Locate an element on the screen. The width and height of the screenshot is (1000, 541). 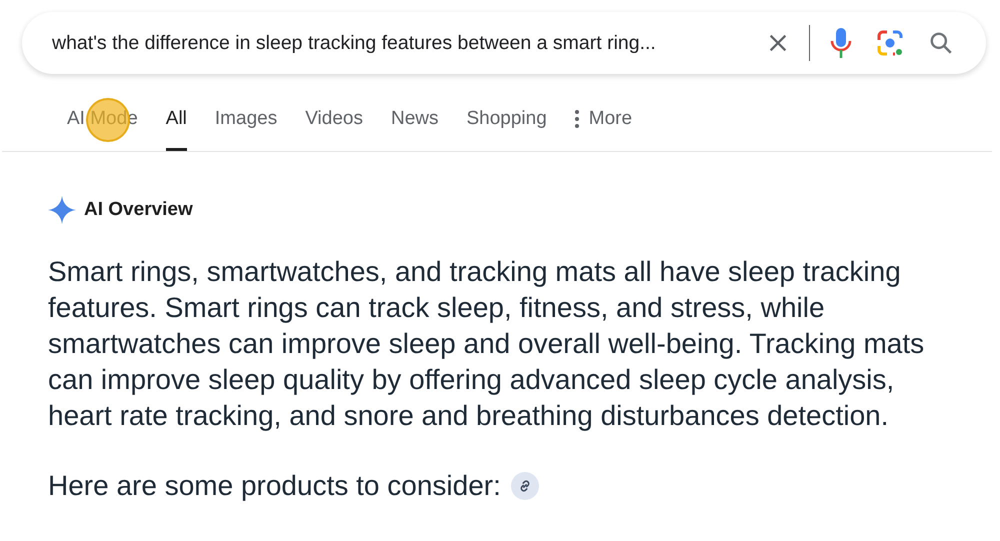
sparkle-icon is located at coordinates (62, 210).